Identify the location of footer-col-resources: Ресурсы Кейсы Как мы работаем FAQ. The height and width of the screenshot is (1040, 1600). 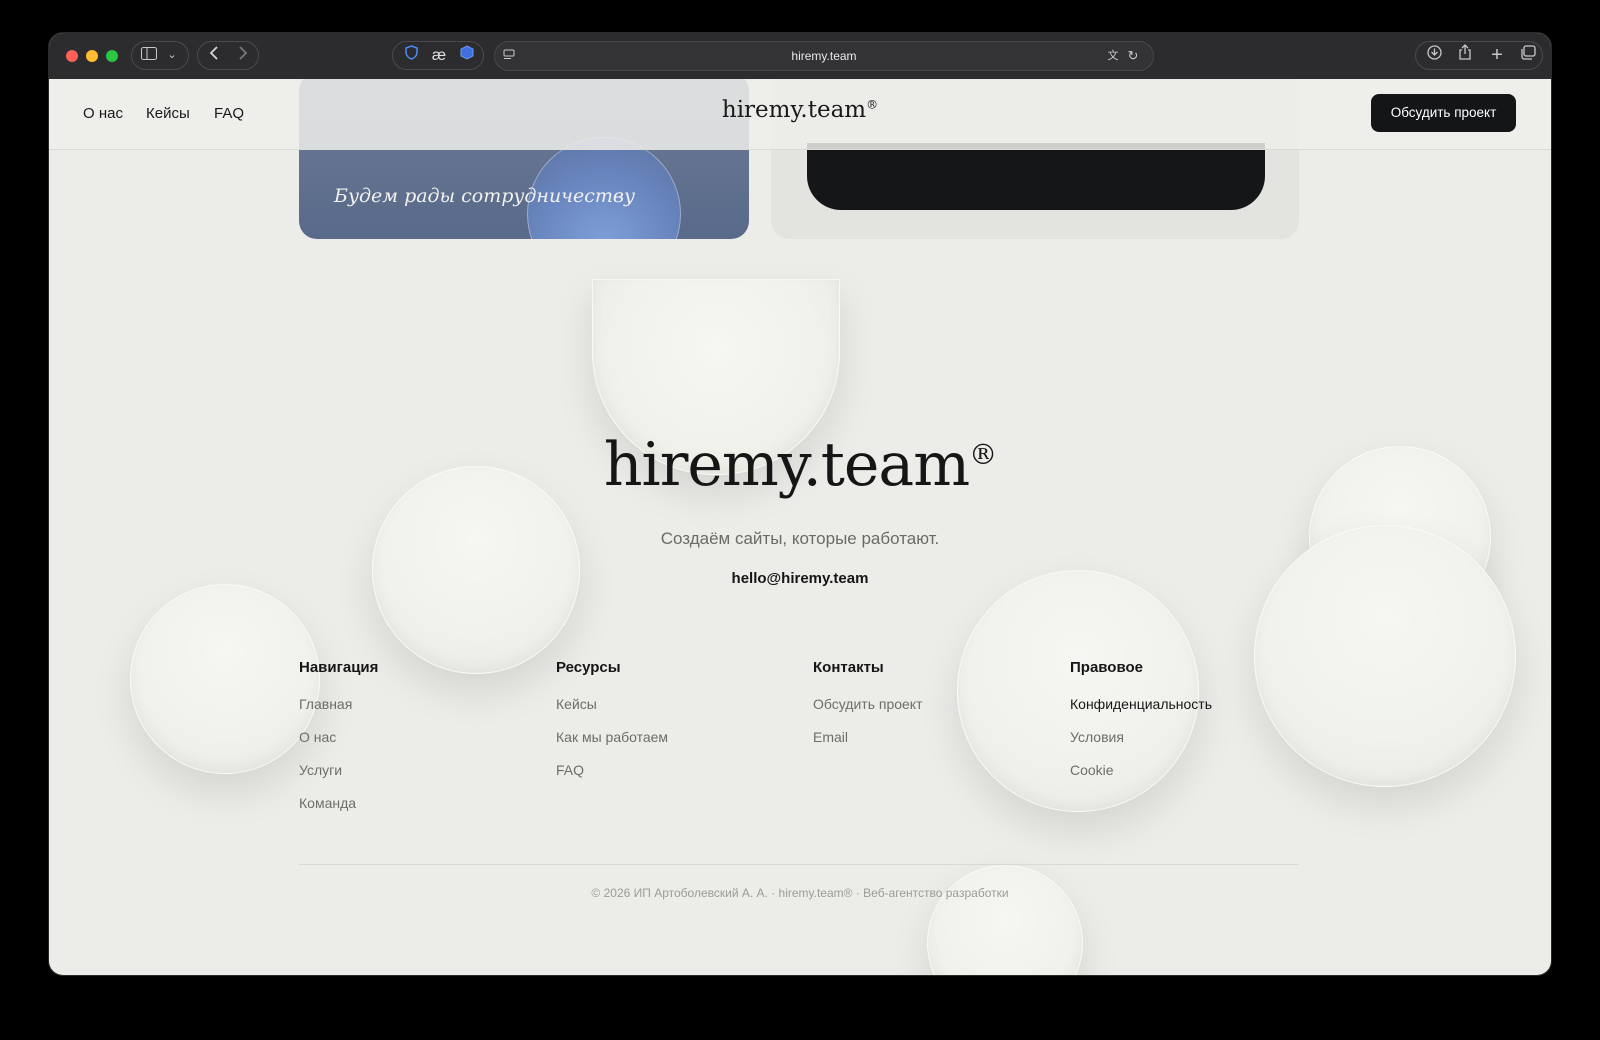
(681, 727).